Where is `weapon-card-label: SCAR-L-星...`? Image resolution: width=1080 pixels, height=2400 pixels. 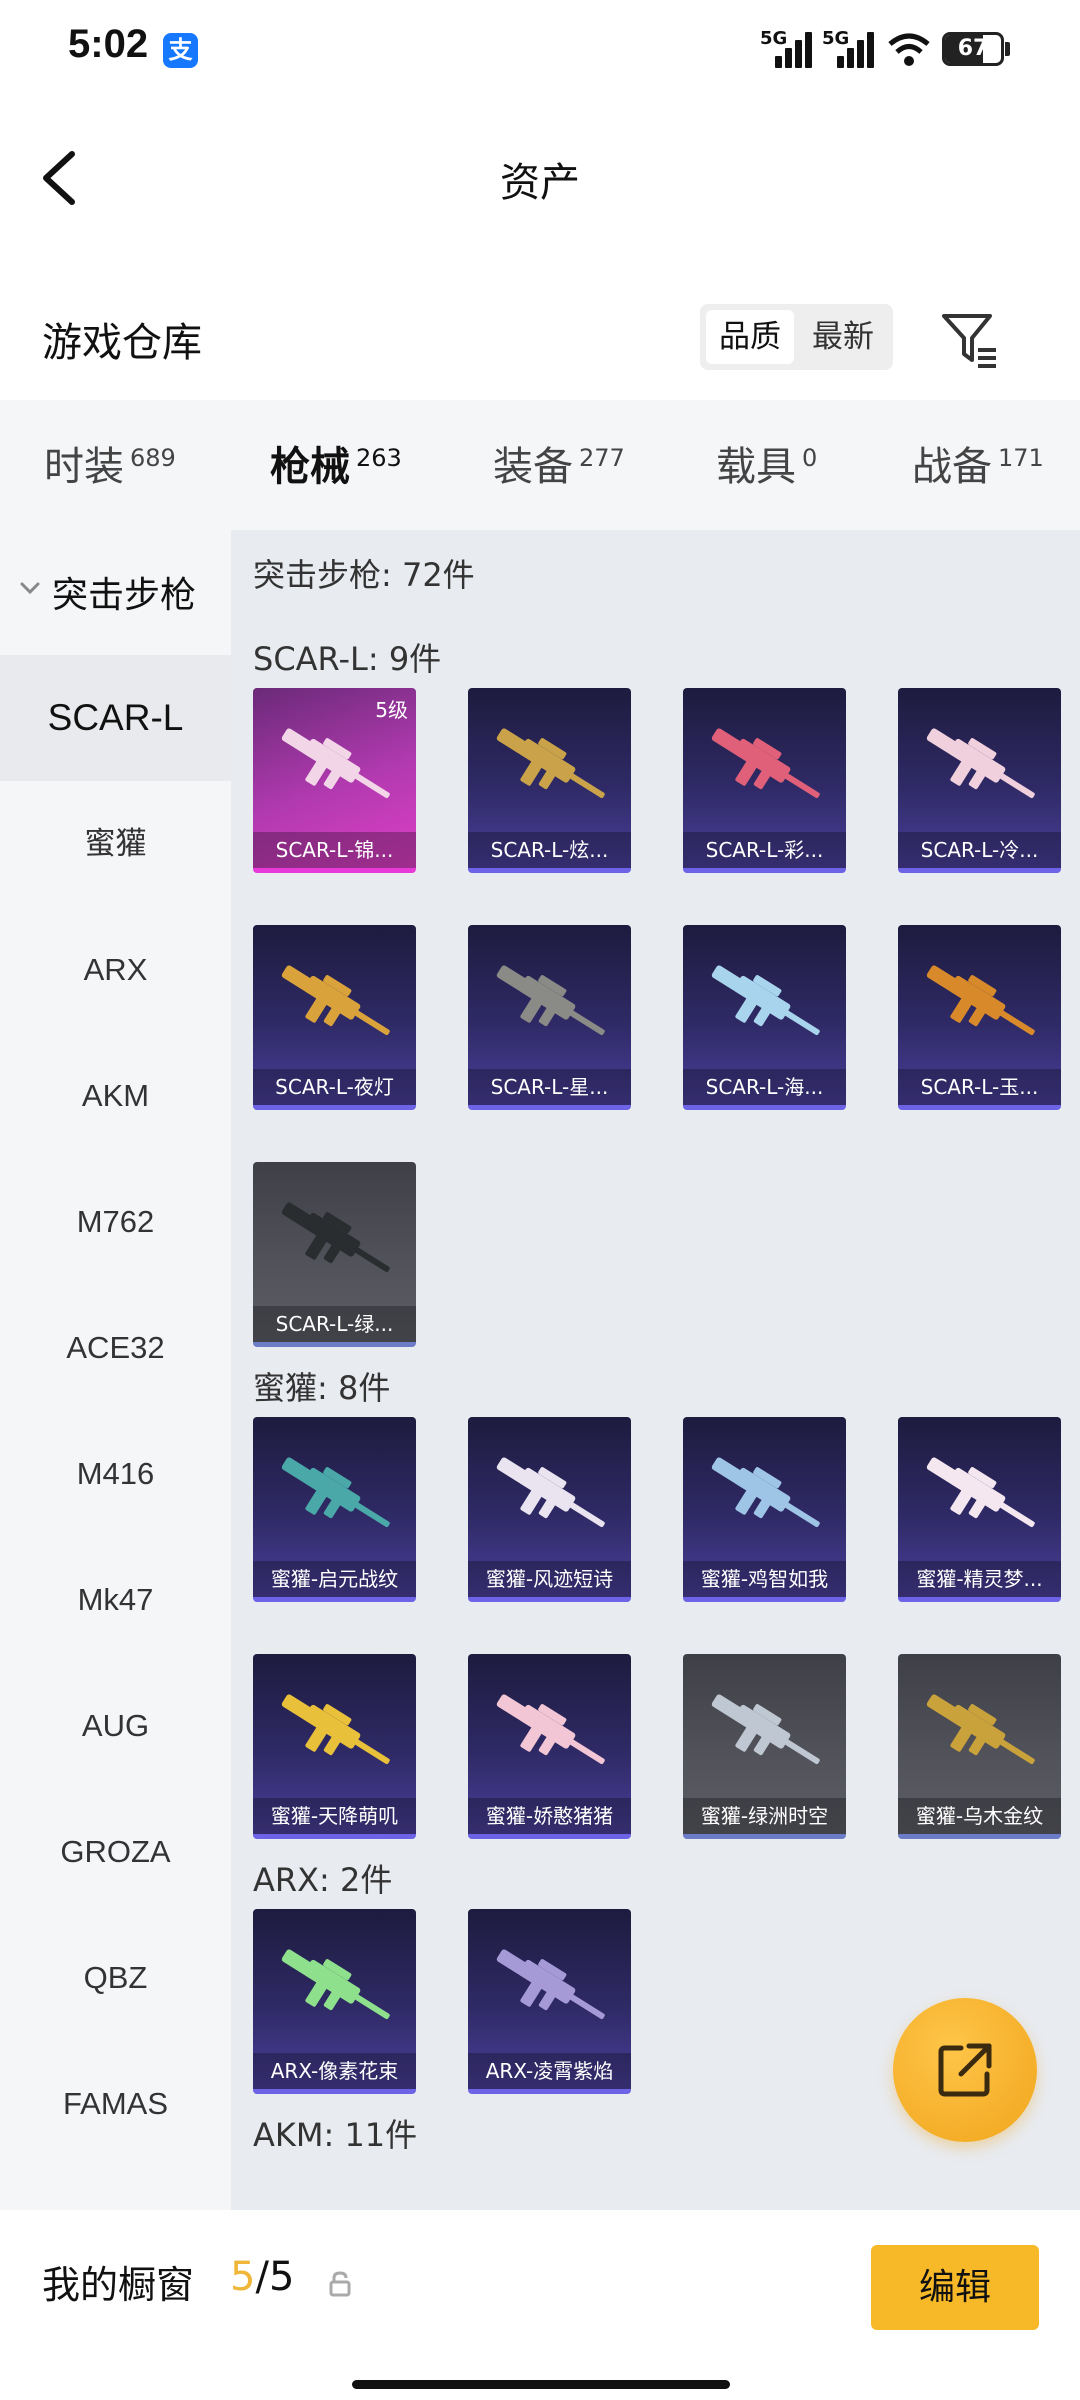 weapon-card-label: SCAR-L-星... is located at coordinates (549, 1087).